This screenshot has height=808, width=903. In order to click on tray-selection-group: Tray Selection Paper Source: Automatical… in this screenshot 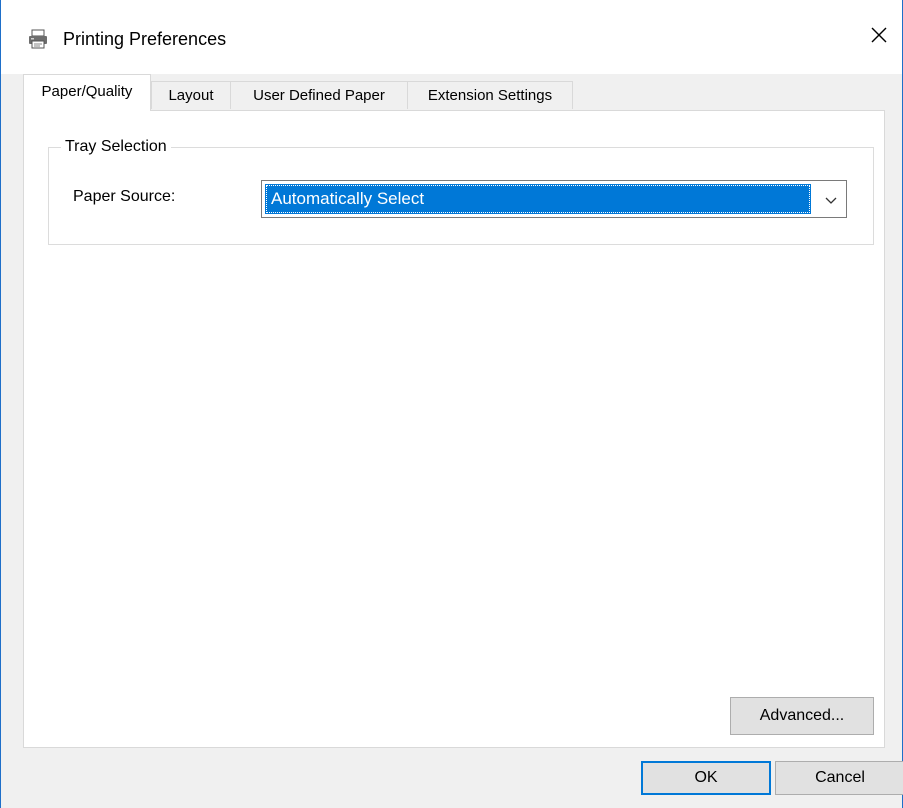, I will do `click(461, 190)`.